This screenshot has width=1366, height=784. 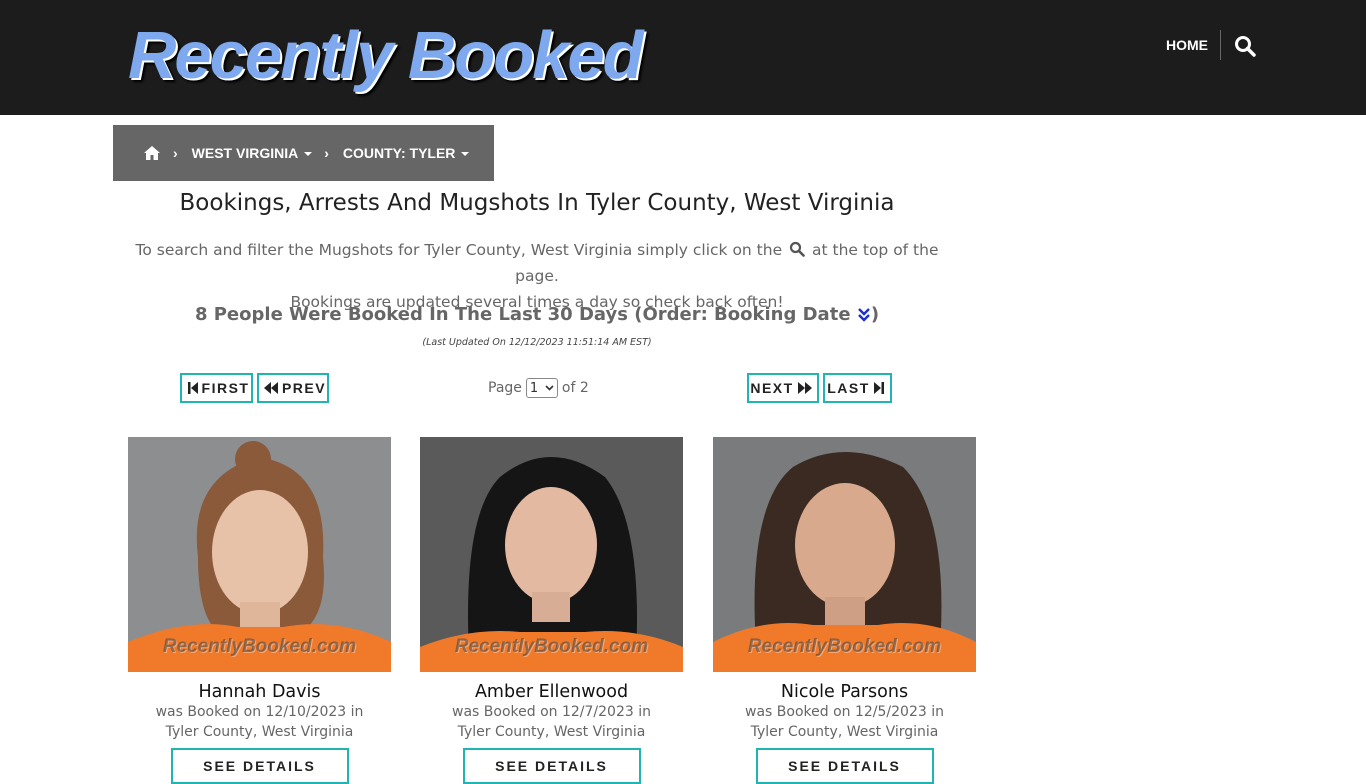 I want to click on page-select-value: 1, so click(x=534, y=388).